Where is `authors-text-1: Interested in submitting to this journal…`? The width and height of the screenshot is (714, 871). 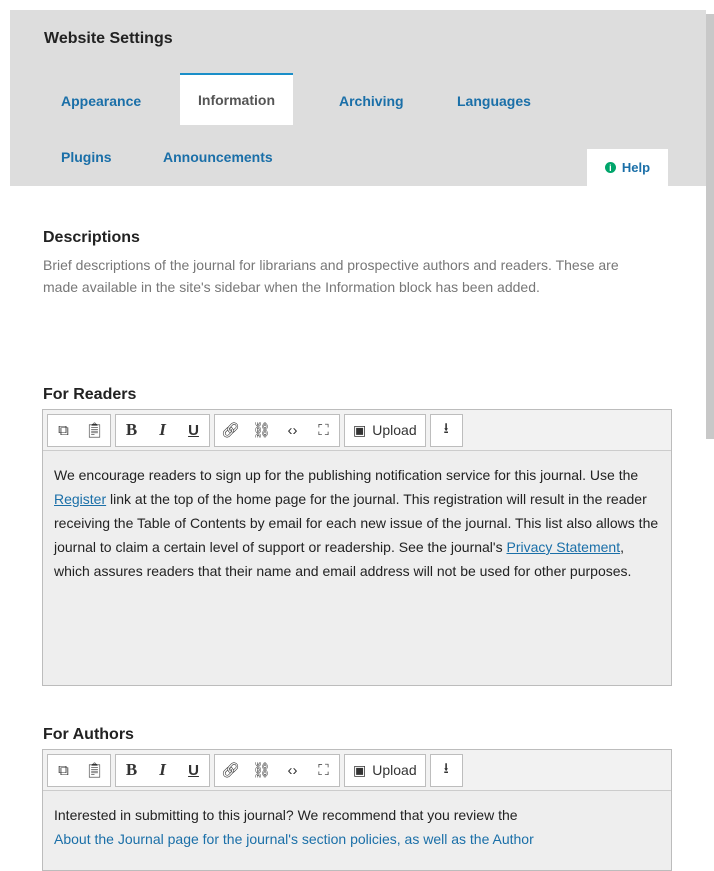
authors-text-1: Interested in submitting to this journal… is located at coordinates (286, 815).